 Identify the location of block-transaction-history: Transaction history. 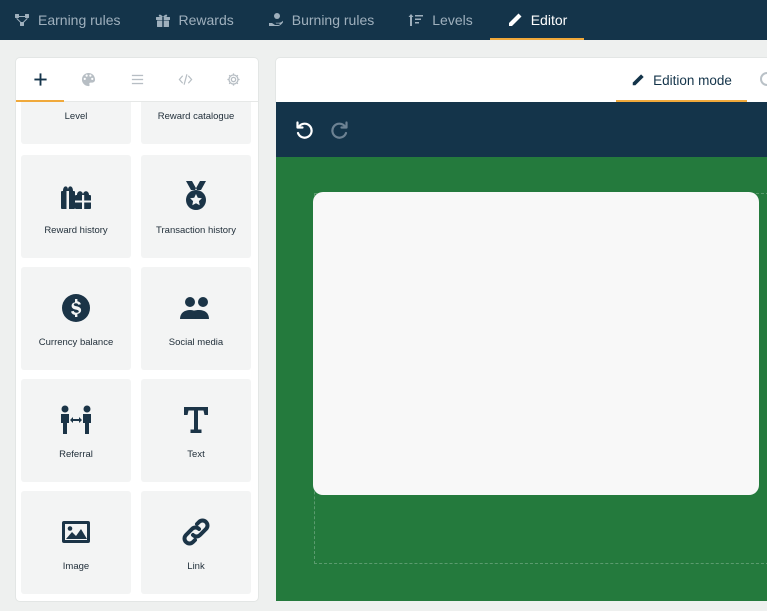
(196, 206).